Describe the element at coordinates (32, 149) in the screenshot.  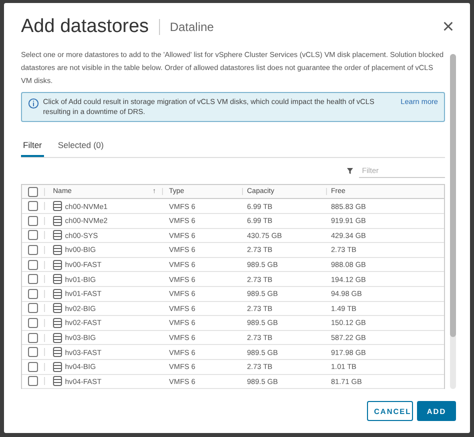
I see `tab: Filter` at that location.